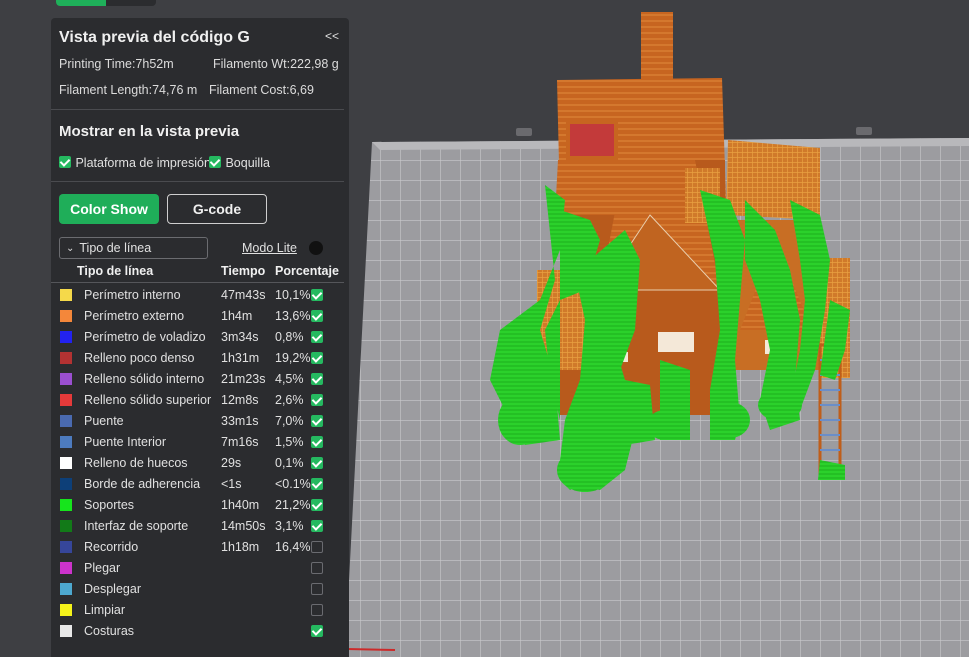  What do you see at coordinates (142, 484) in the screenshot?
I see `line-type-name: Borde de adherencia` at bounding box center [142, 484].